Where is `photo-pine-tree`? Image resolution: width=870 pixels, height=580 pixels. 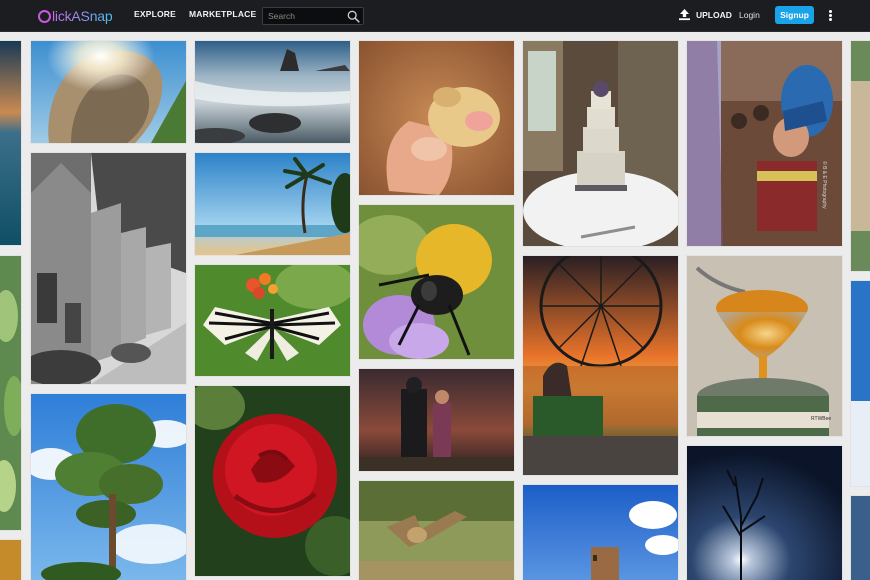
photo-pine-tree is located at coordinates (108, 487).